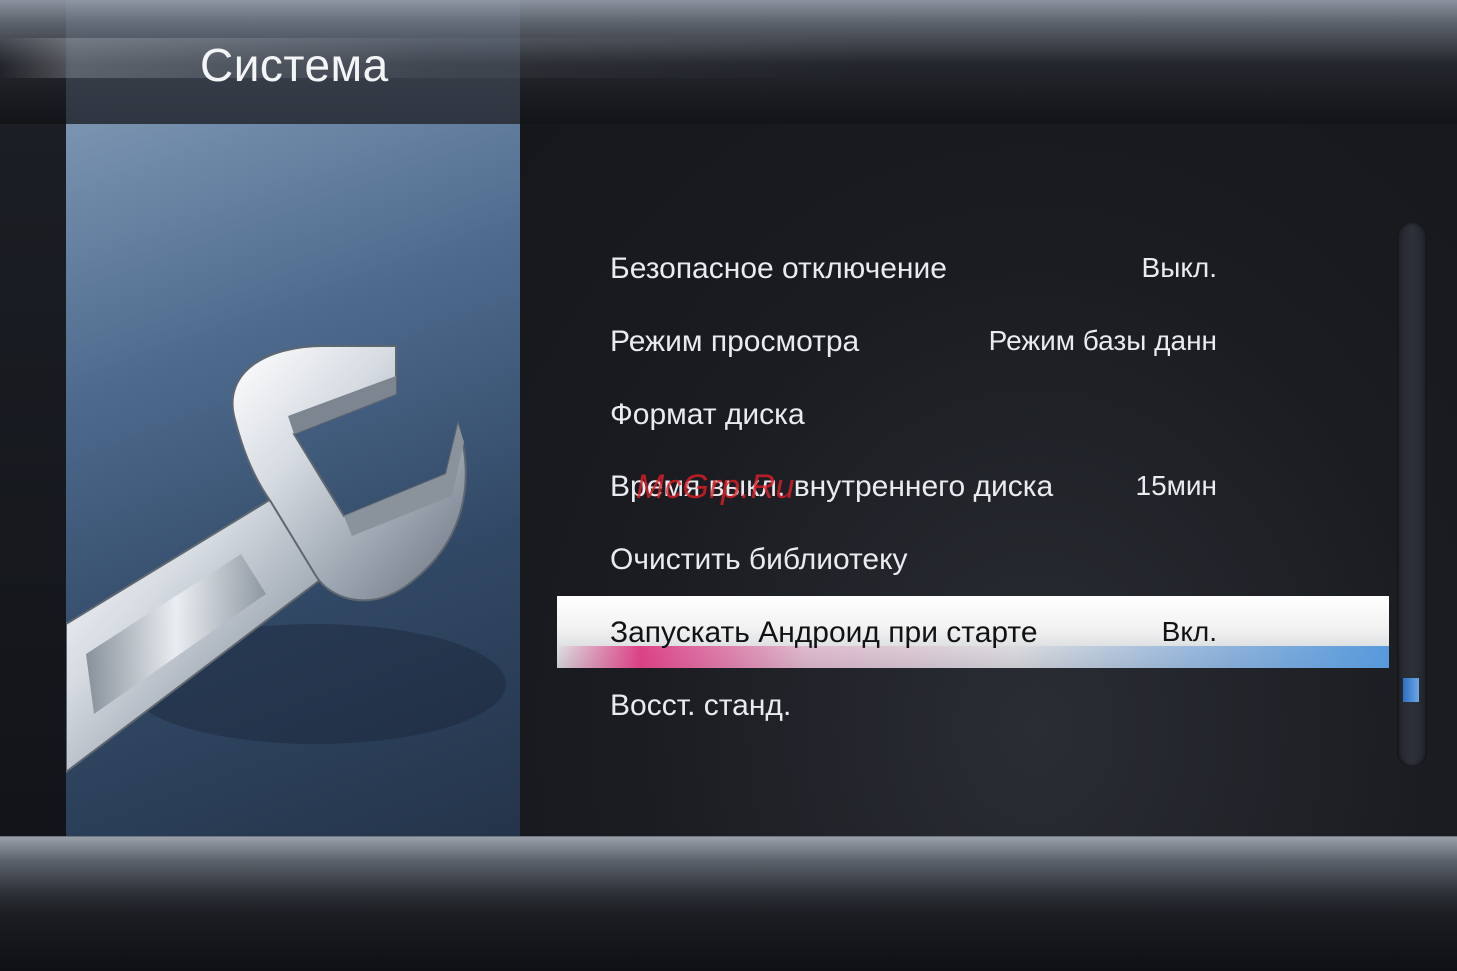  I want to click on menu-item-value: Режим базы данн, so click(1102, 340).